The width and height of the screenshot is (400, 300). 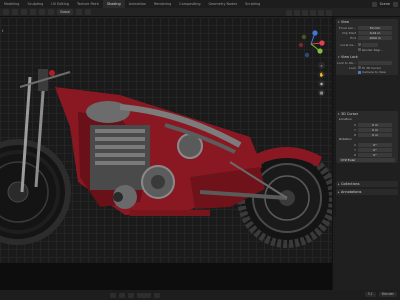 What do you see at coordinates (359, 72) in the screenshot?
I see `camera-to-view-checkbox` at bounding box center [359, 72].